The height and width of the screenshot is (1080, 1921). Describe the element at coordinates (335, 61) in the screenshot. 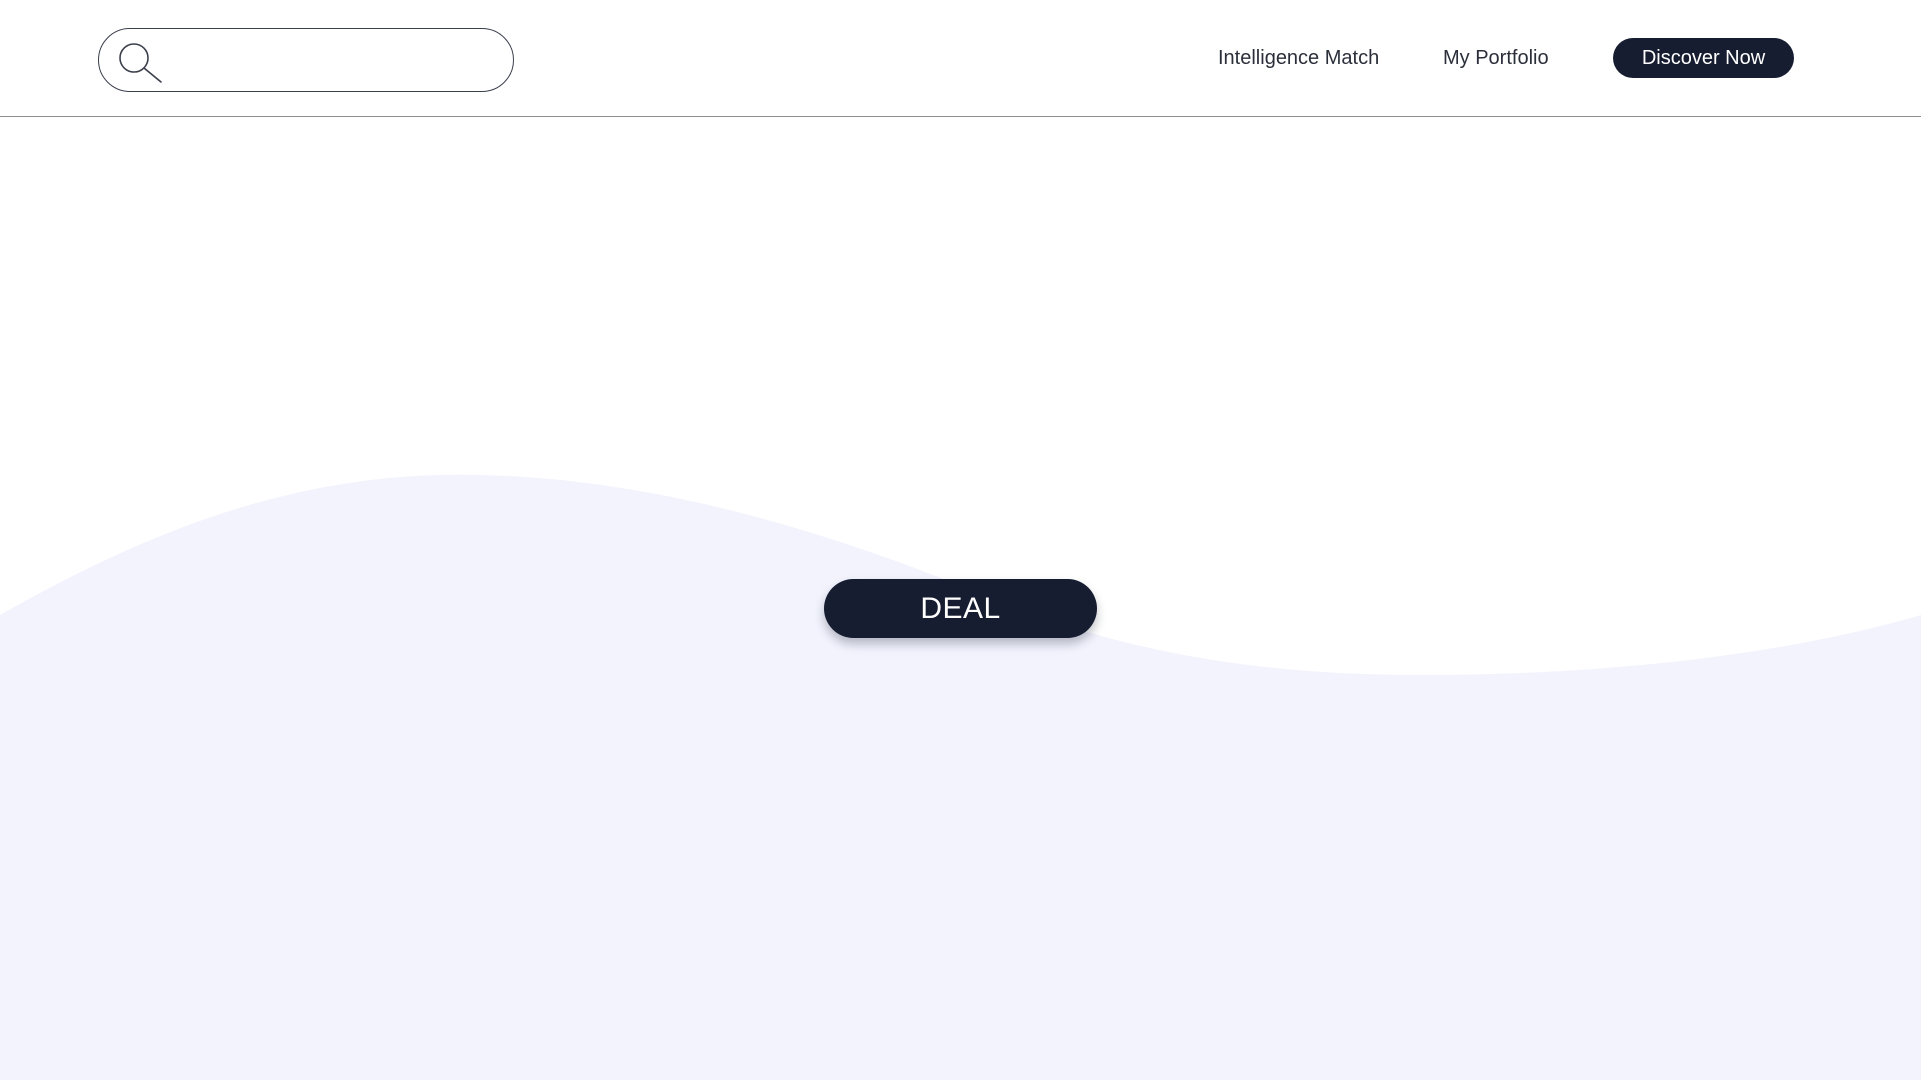

I see `search-input` at that location.